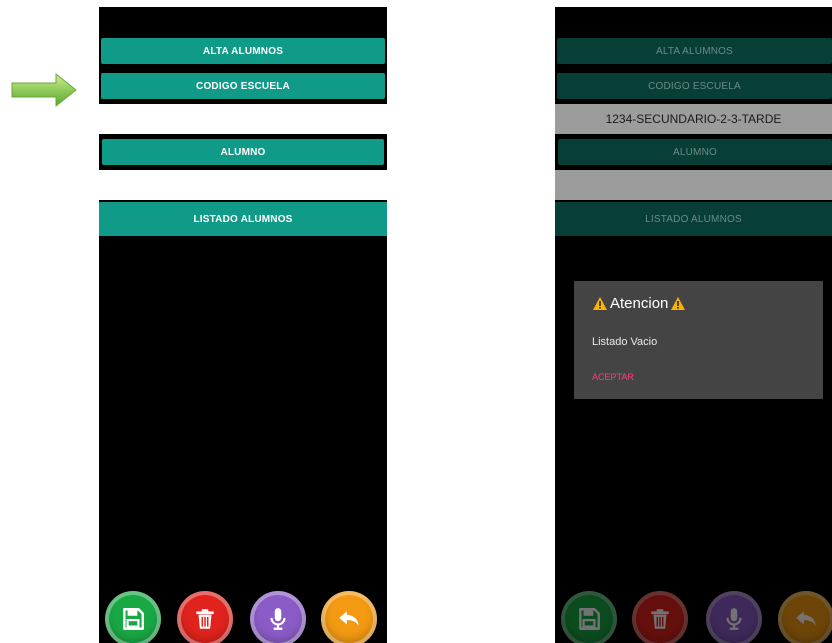 This screenshot has width=832, height=643. What do you see at coordinates (613, 377) in the screenshot?
I see `aceptar-button: ACEPTAR` at bounding box center [613, 377].